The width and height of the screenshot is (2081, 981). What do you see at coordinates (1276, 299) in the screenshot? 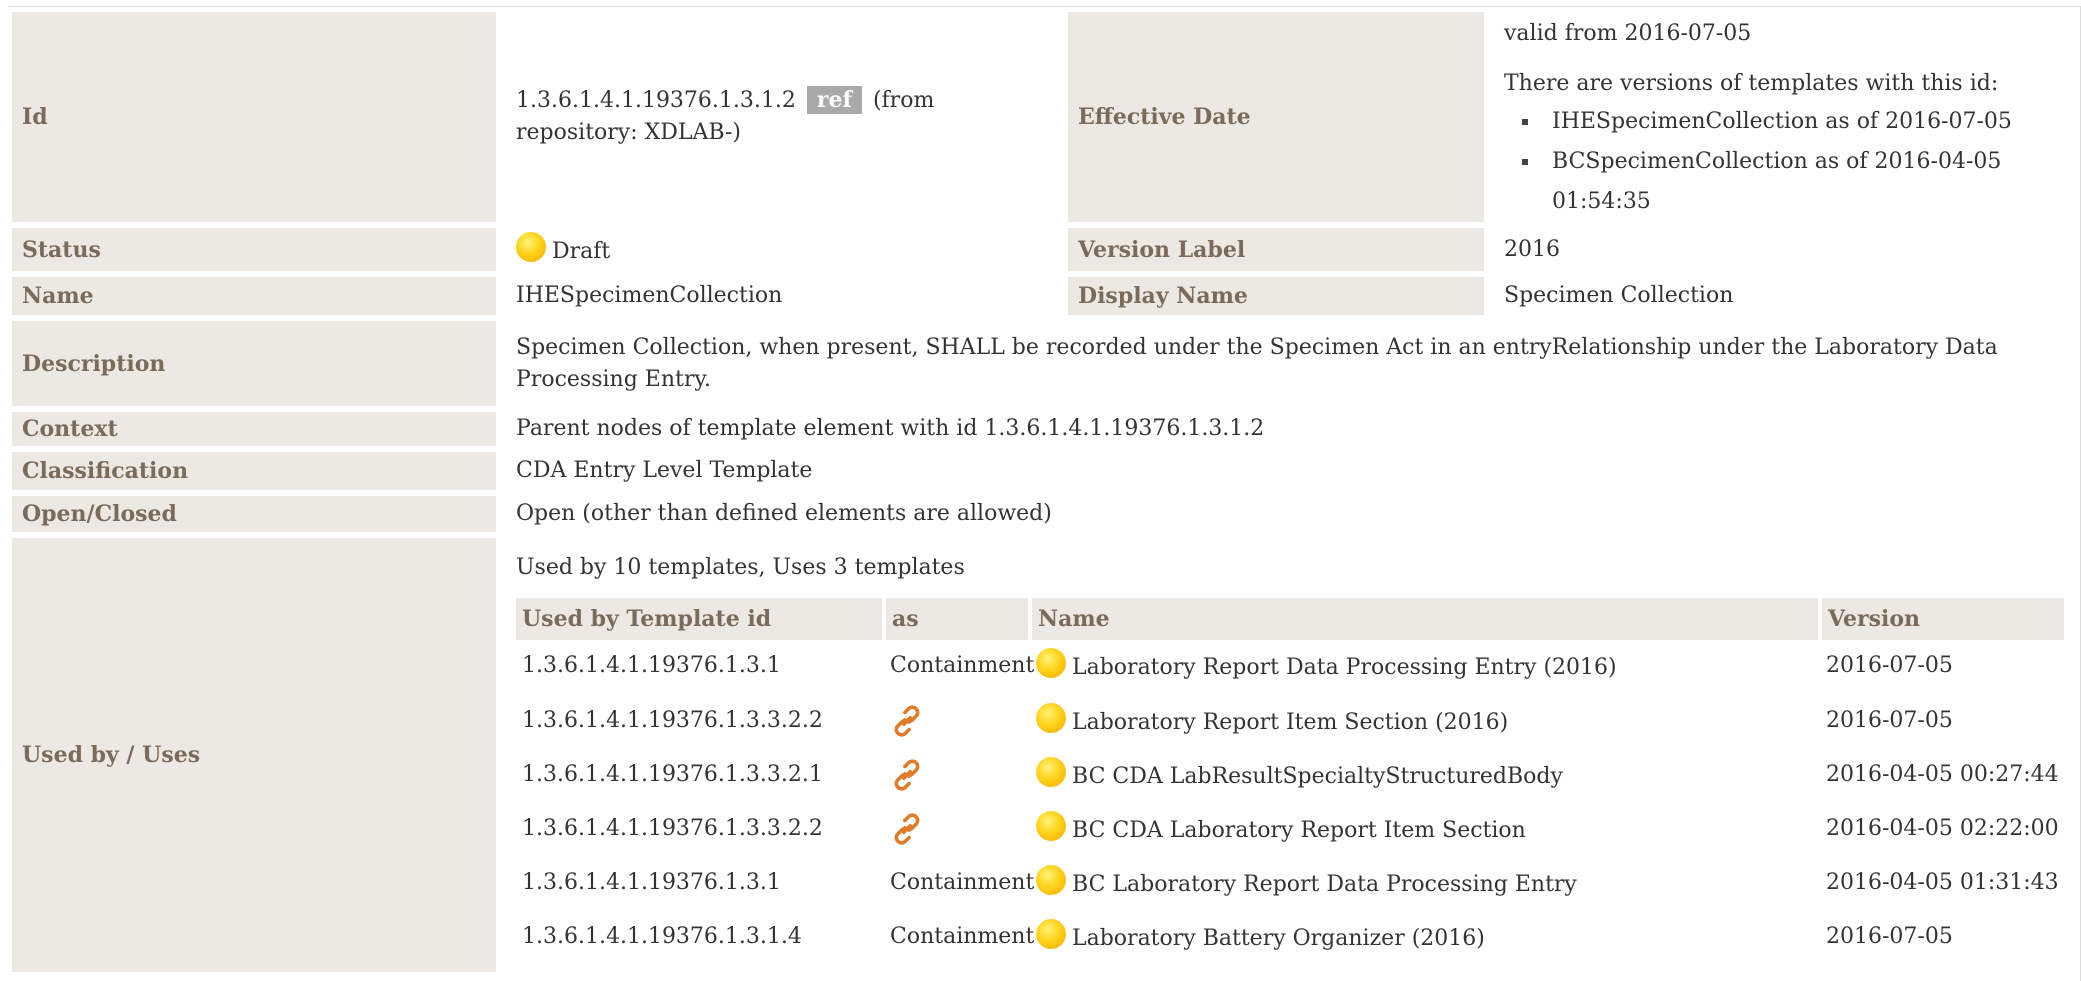
I see `display-name-label: Display Name` at bounding box center [1276, 299].